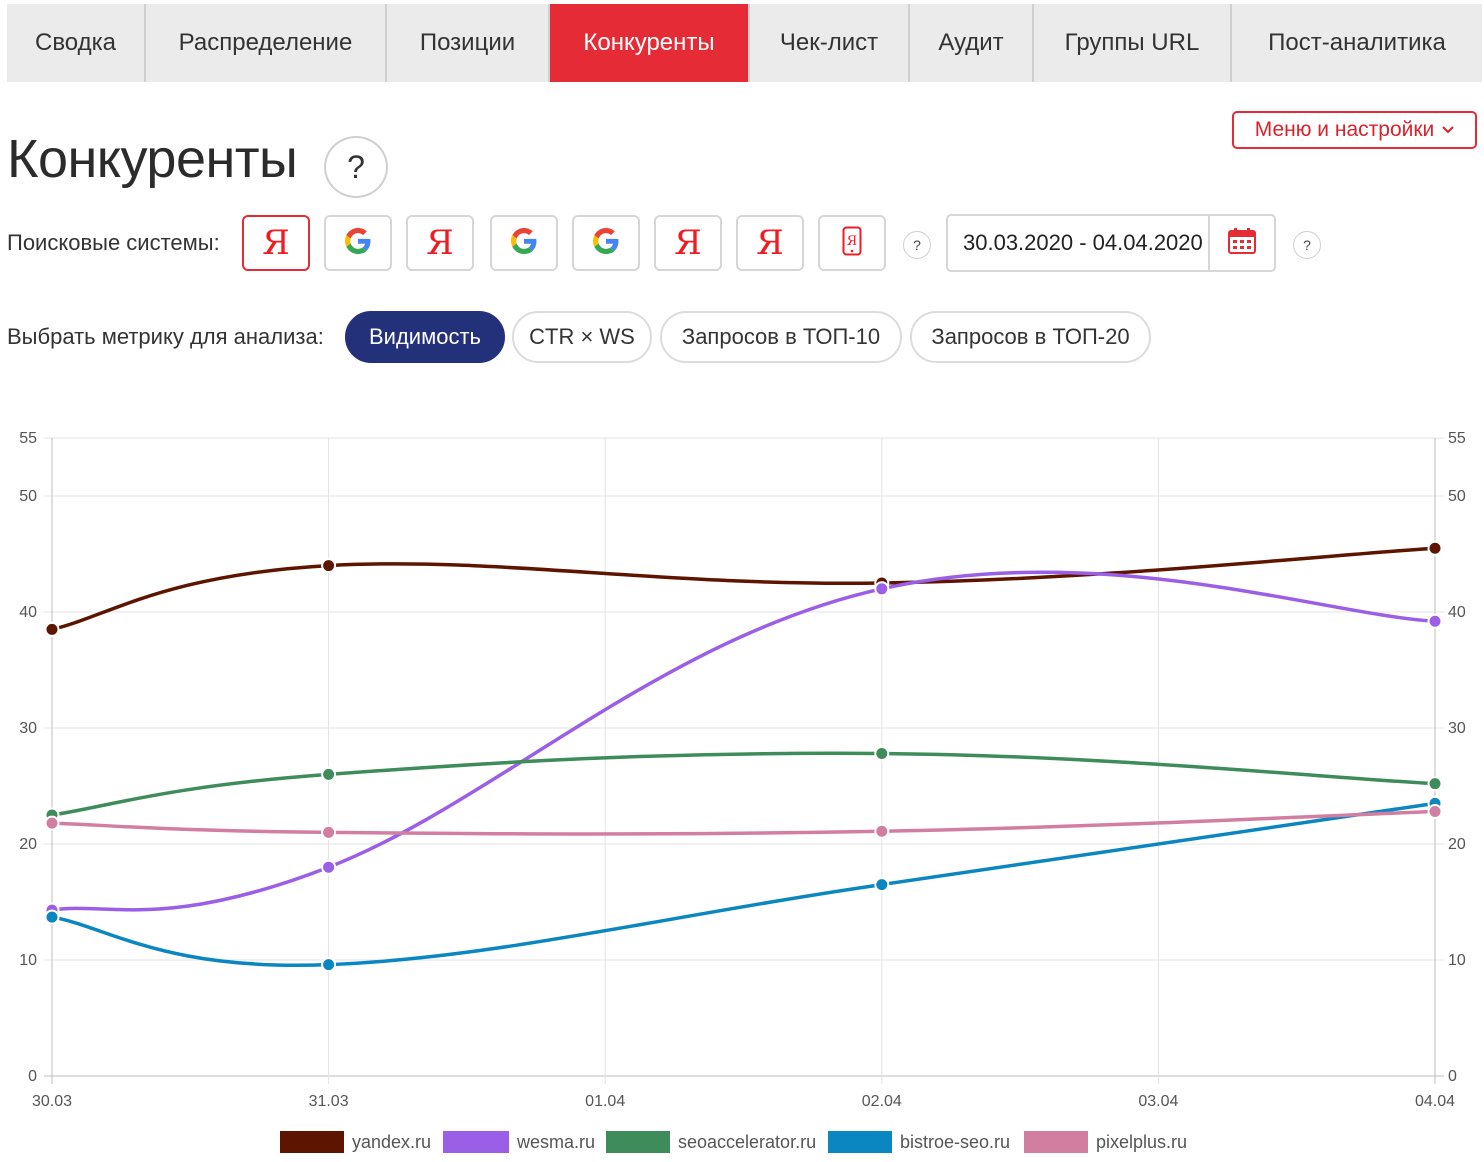 This screenshot has width=1484, height=1162. Describe the element at coordinates (1158, 1101) in the screenshot. I see `x-tick-label: 03.04` at that location.